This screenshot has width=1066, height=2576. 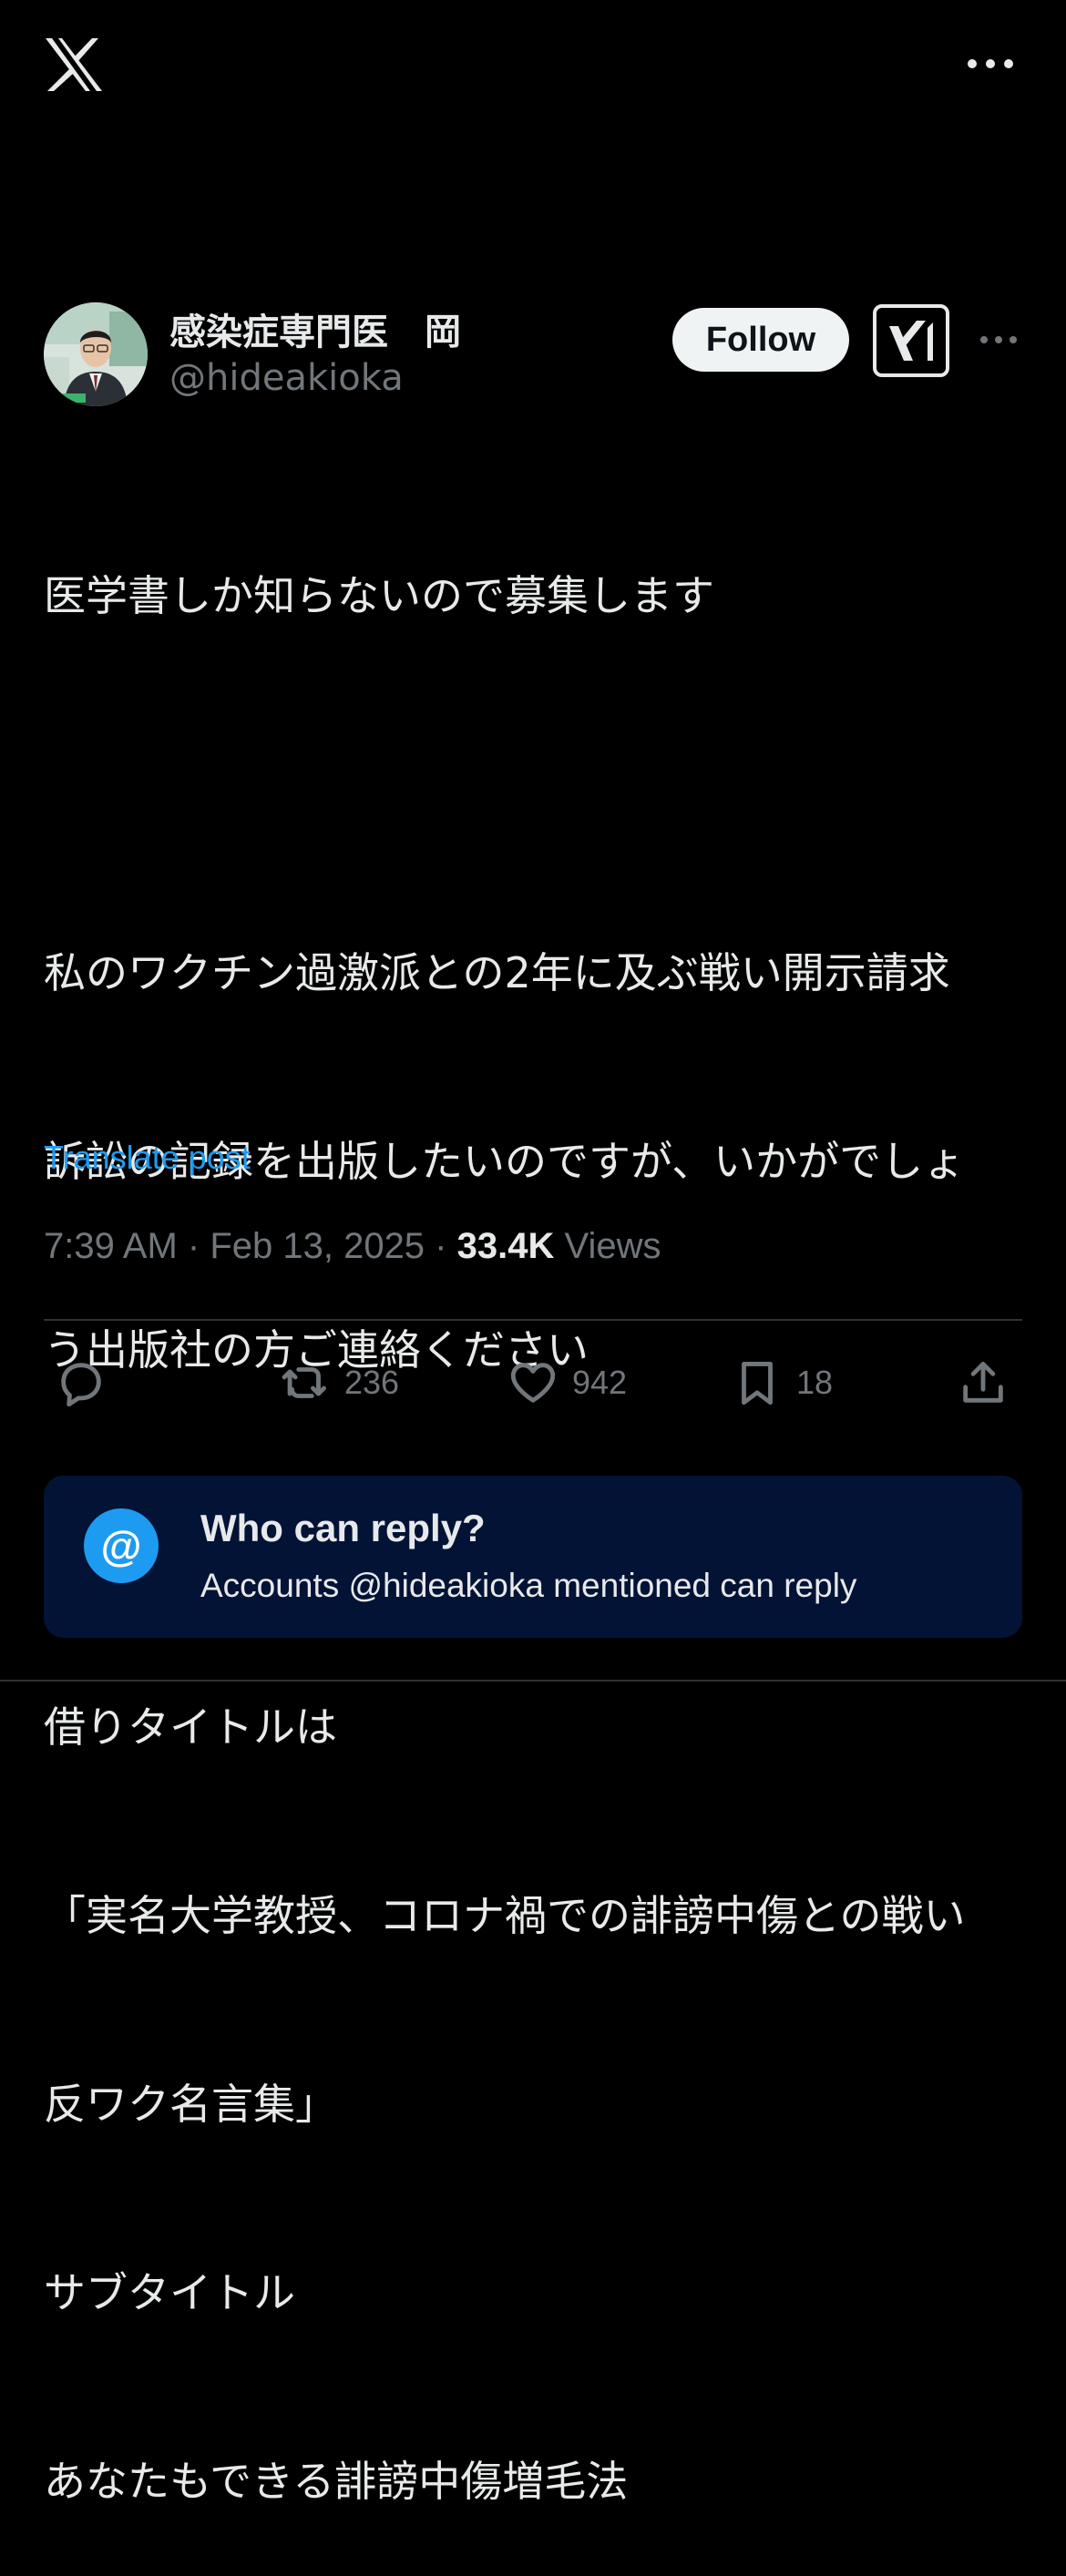 I want to click on retweet-icon, so click(x=304, y=1382).